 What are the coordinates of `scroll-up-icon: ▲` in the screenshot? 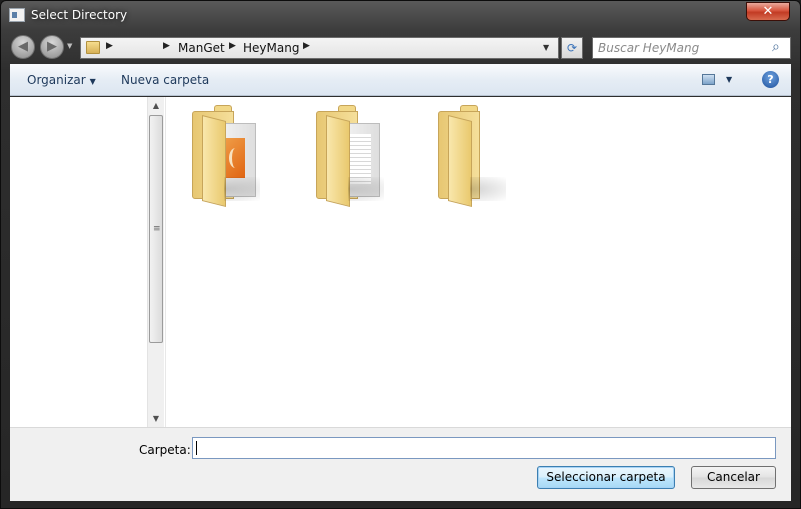 It's located at (156, 105).